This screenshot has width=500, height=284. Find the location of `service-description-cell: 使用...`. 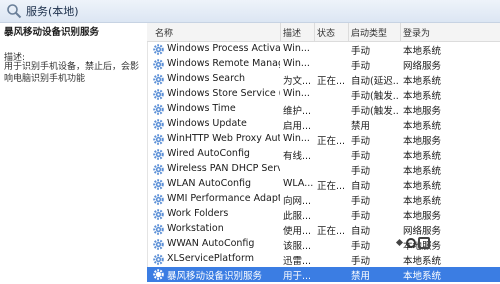

service-description-cell: 使用... is located at coordinates (297, 231).